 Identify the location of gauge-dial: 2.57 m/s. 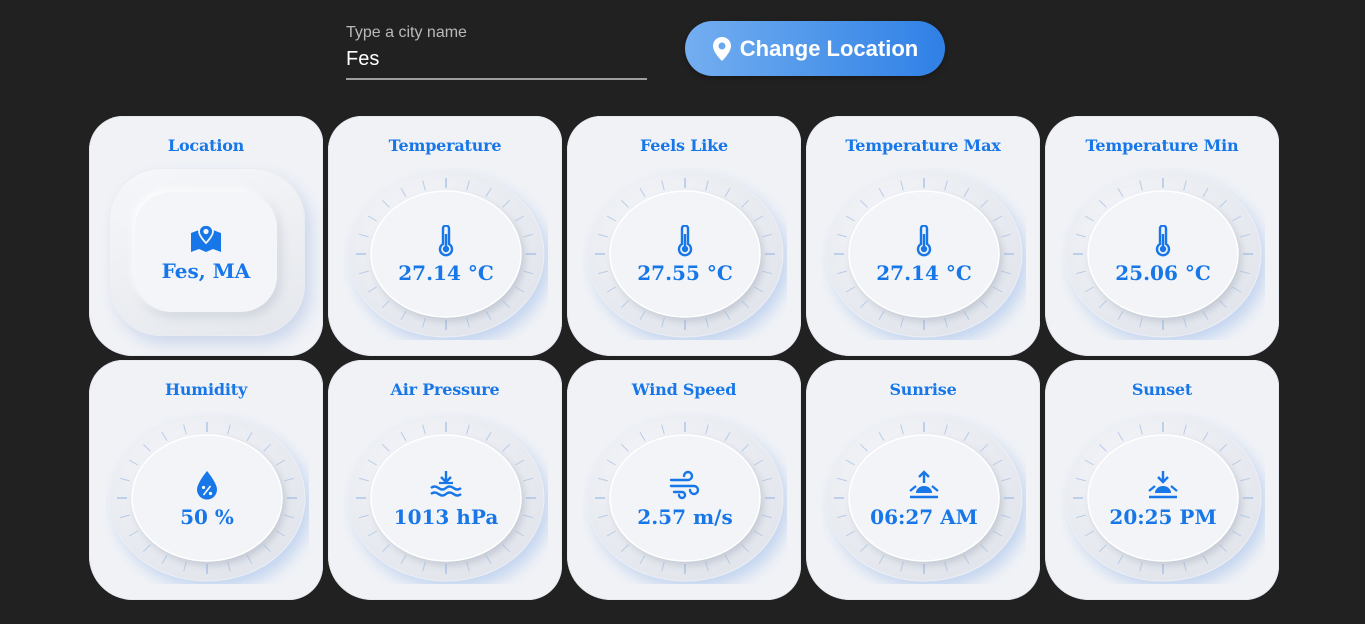
(685, 498).